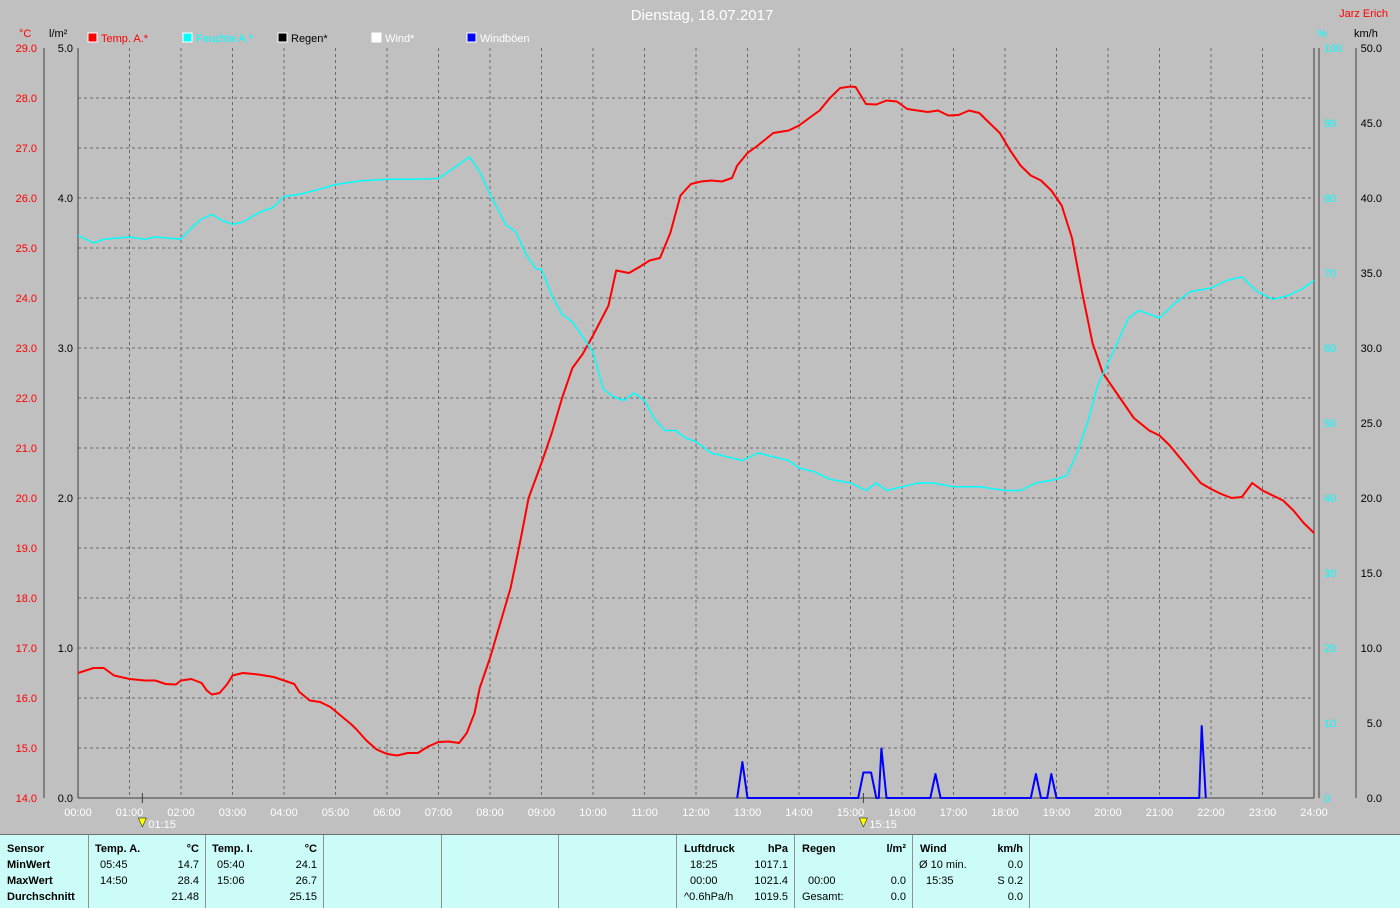 Image resolution: width=1400 pixels, height=908 pixels. Describe the element at coordinates (1371, 349) in the screenshot. I see `wind-tick-label: 30.0` at that location.